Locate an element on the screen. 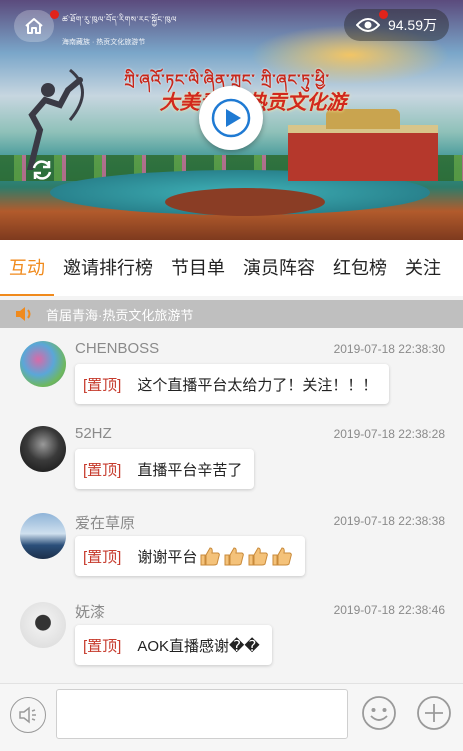 Image resolution: width=463 pixels, height=751 pixels. voice-button is located at coordinates (28, 715).